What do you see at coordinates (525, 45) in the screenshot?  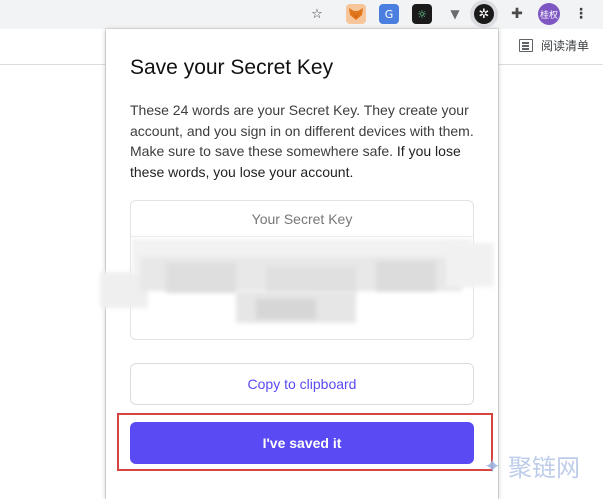 I see `reading-list-icon` at bounding box center [525, 45].